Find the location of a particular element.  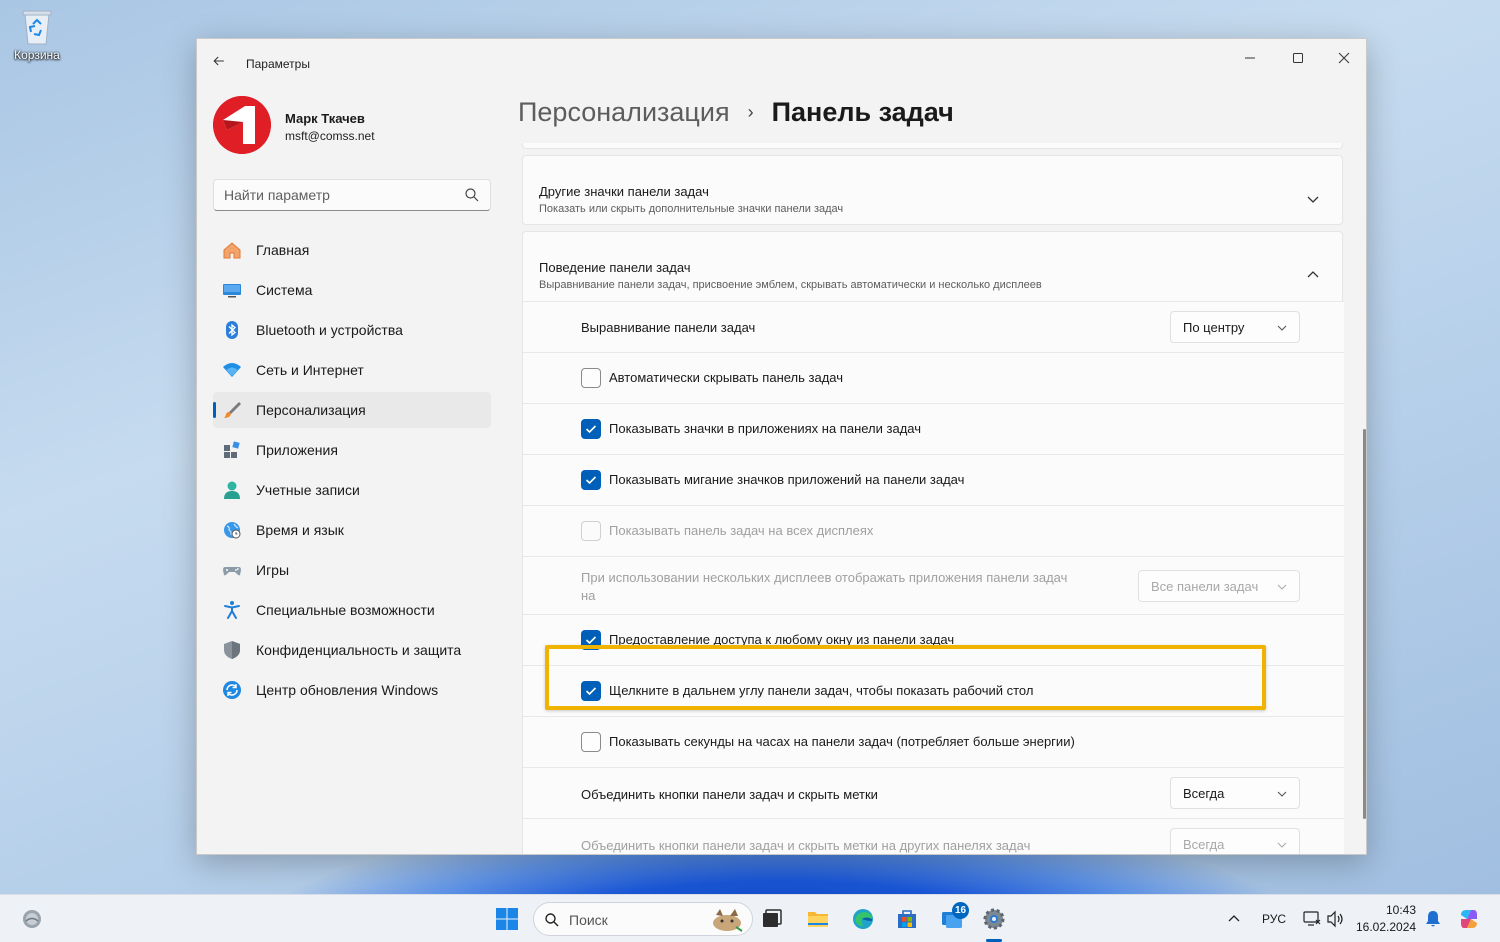

sidebar-item-label: Приложения is located at coordinates (297, 450).